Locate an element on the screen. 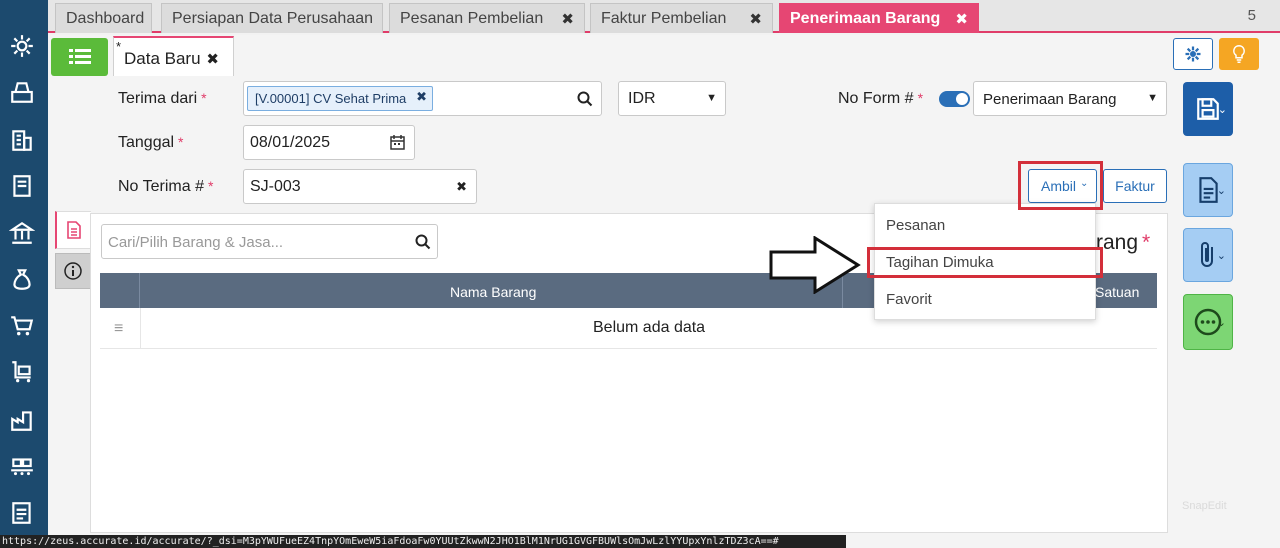 This screenshot has height=548, width=1280. document-tab is located at coordinates (73, 230).